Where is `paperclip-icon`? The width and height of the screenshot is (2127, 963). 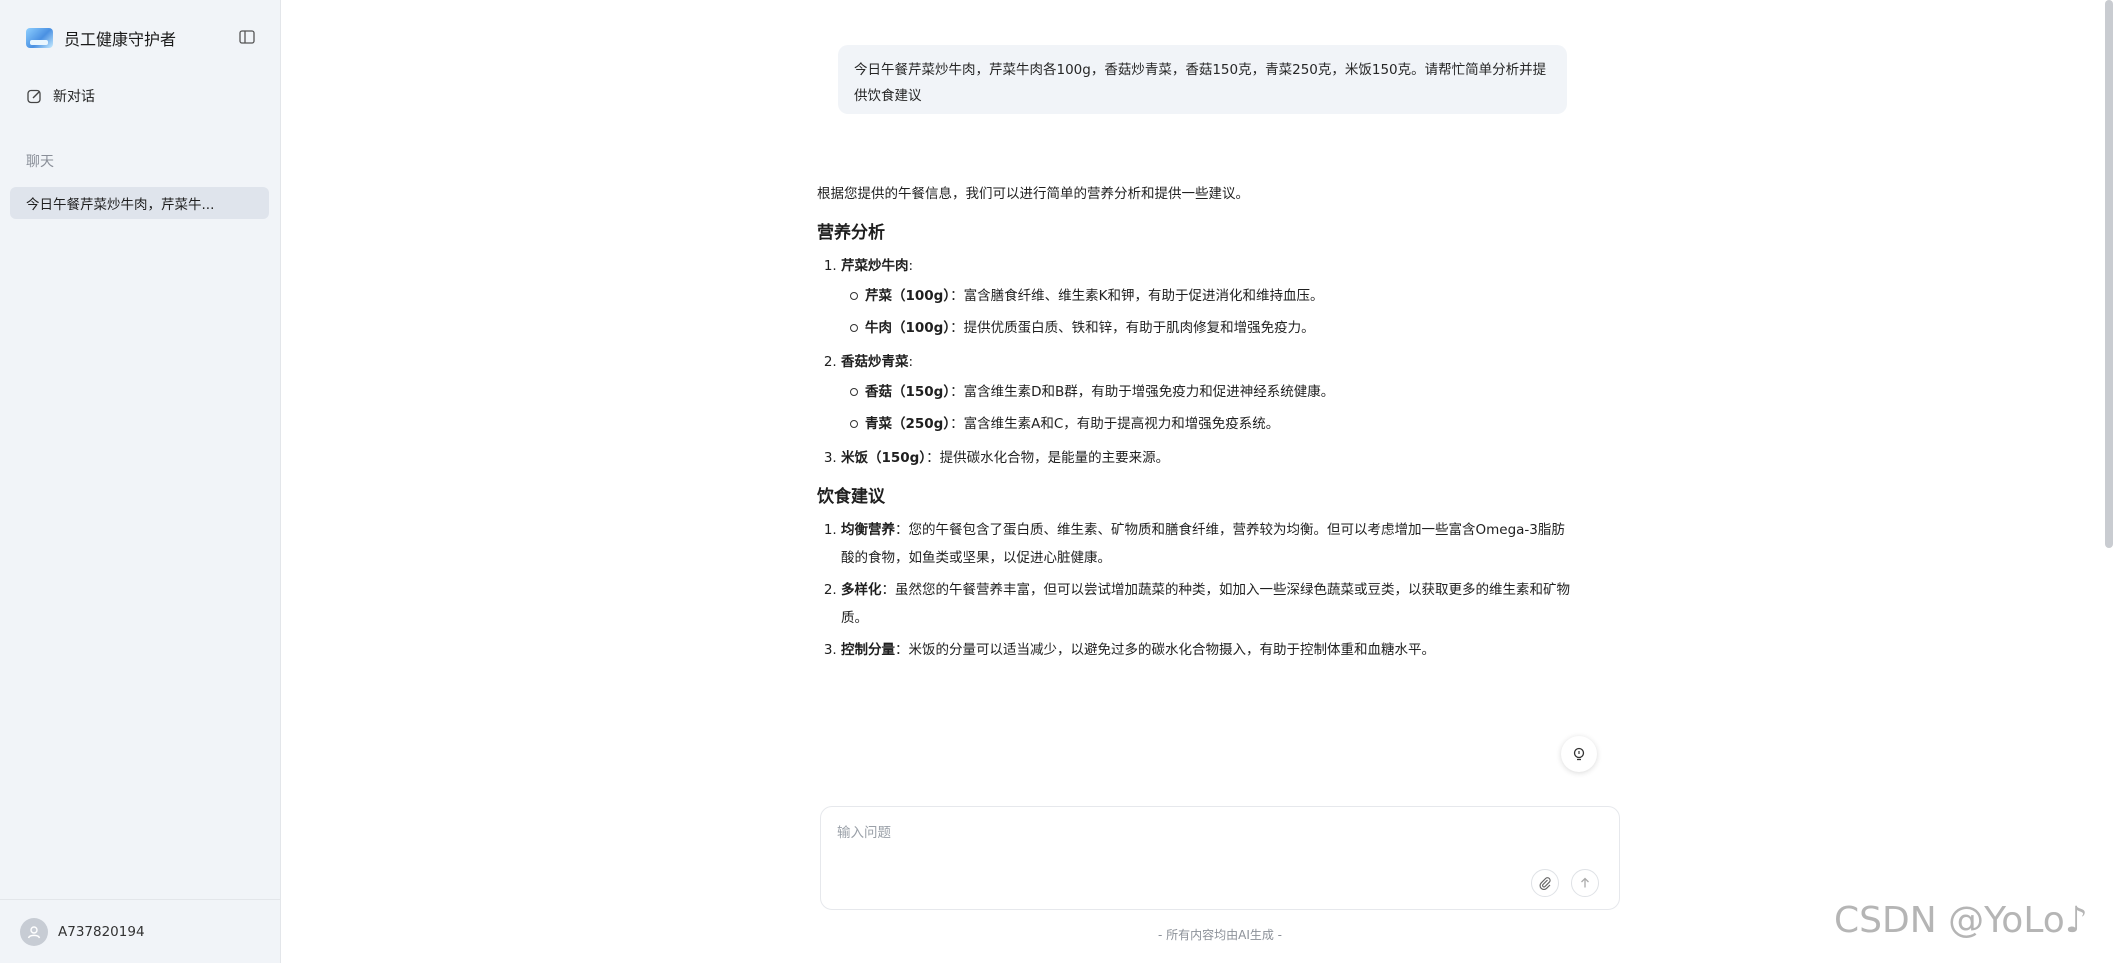
paperclip-icon is located at coordinates (1545, 883).